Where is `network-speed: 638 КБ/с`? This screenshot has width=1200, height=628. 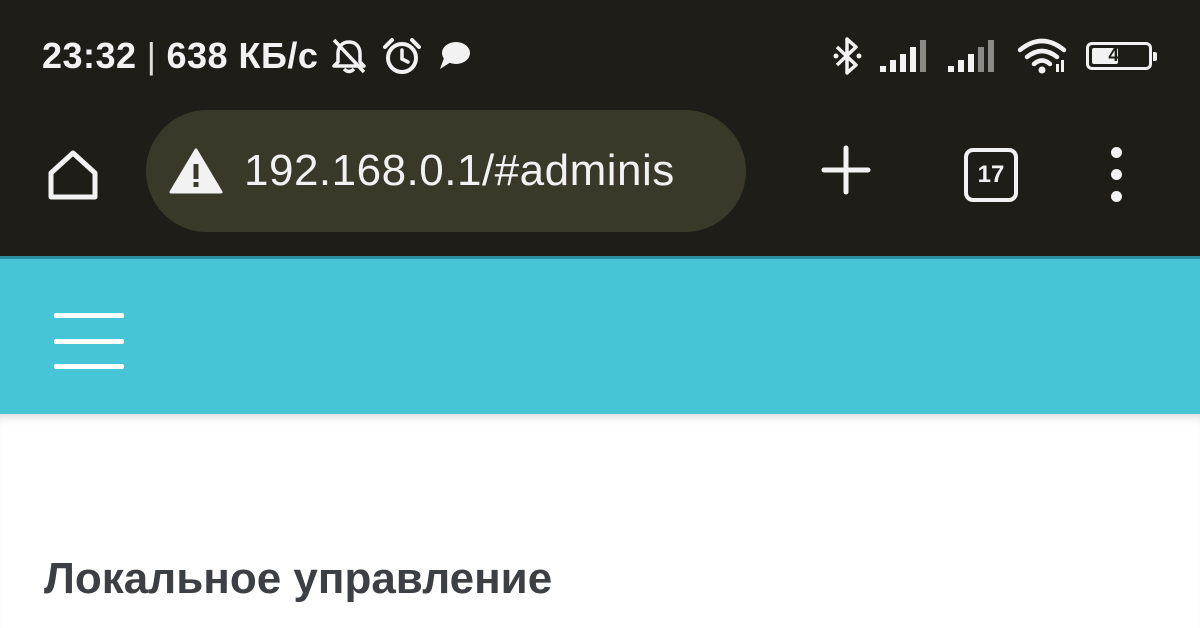 network-speed: 638 КБ/с is located at coordinates (242, 55).